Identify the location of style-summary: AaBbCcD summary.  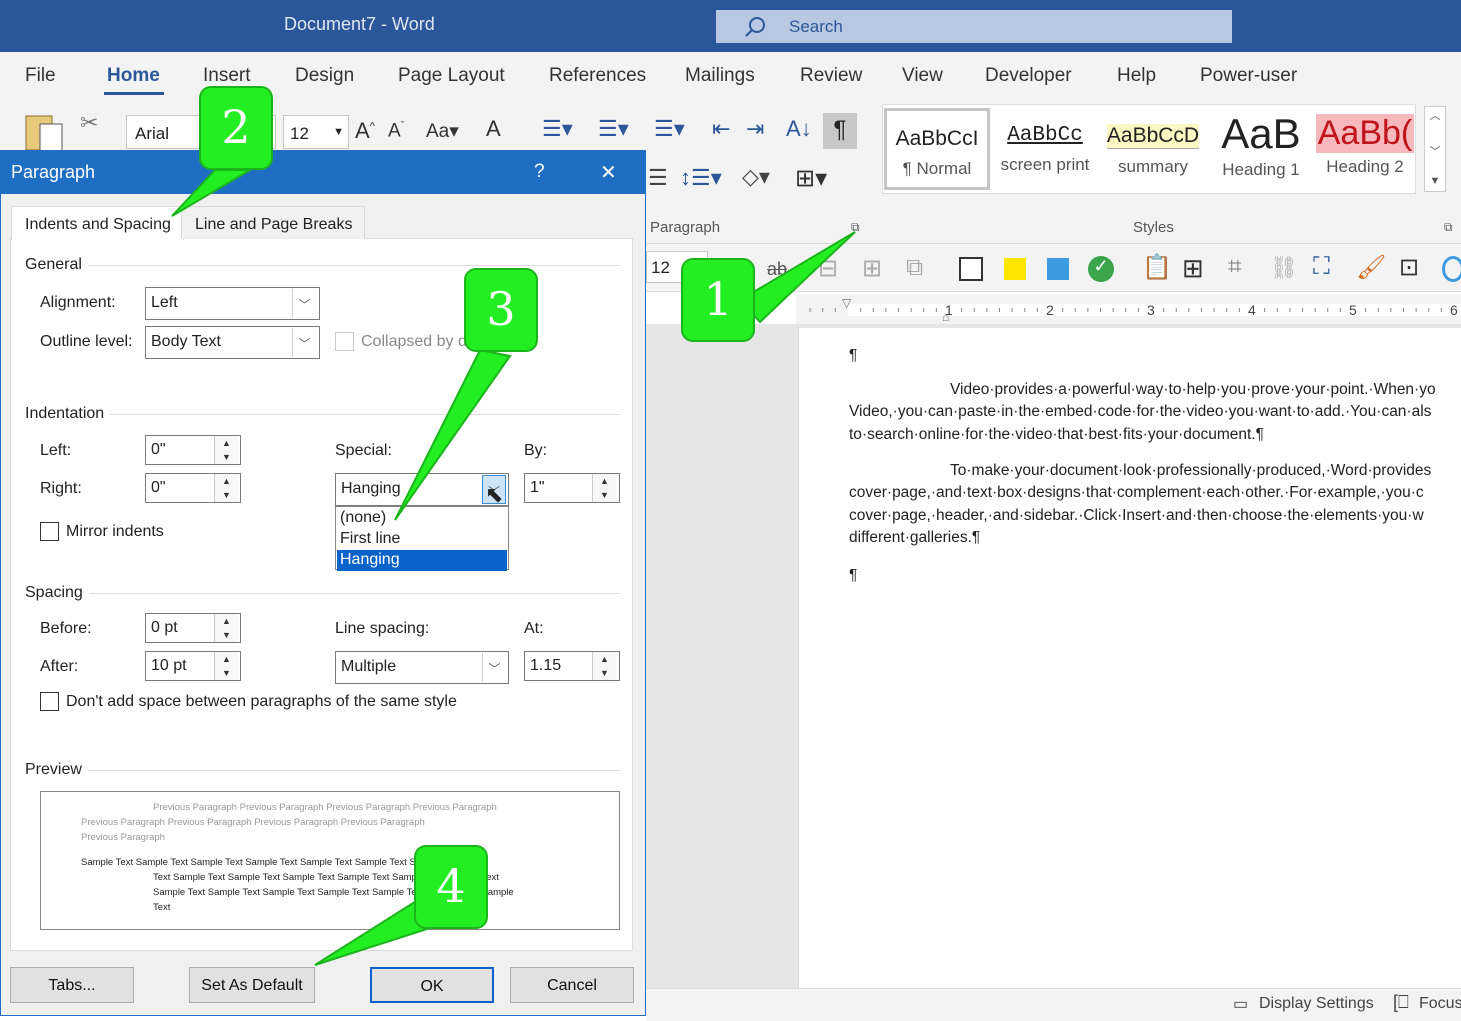
(1153, 149).